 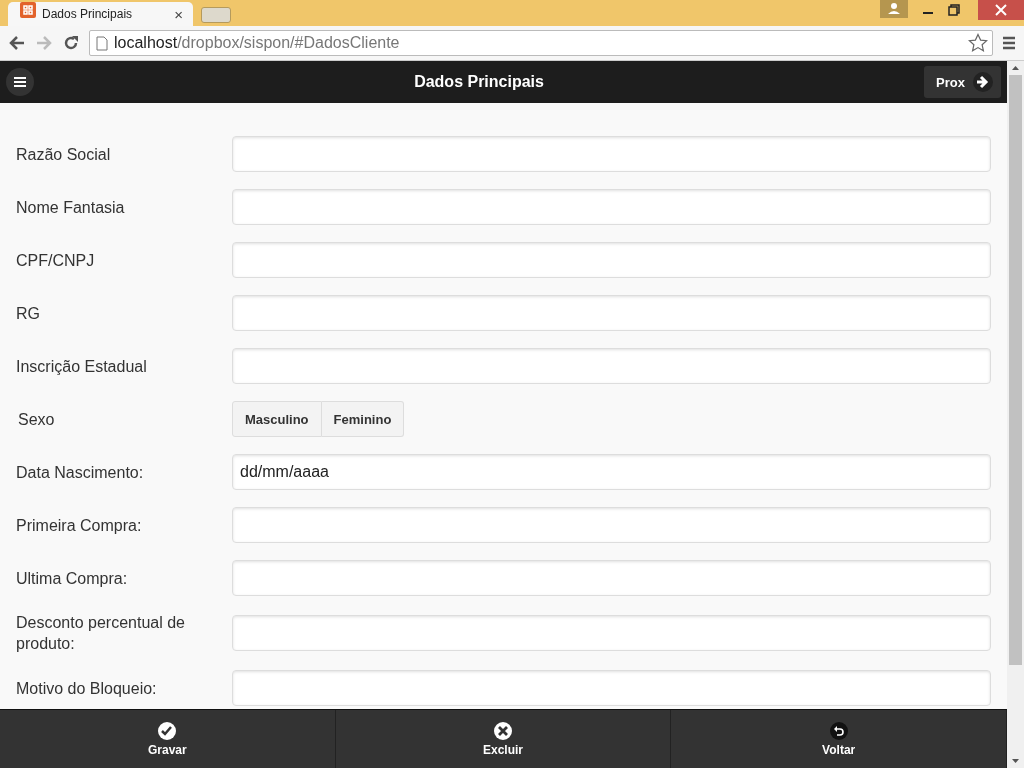 What do you see at coordinates (894, 9) in the screenshot?
I see `user-icon` at bounding box center [894, 9].